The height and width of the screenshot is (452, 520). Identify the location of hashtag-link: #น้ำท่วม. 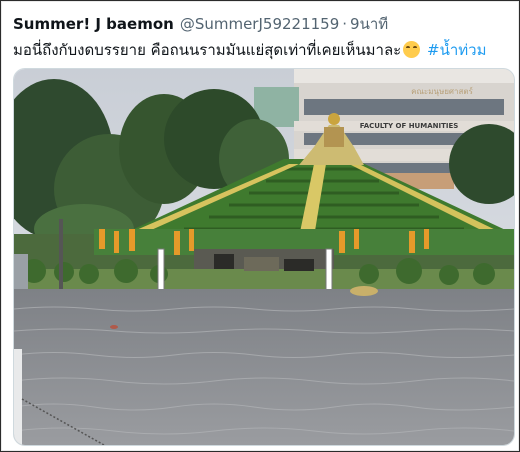
(456, 50).